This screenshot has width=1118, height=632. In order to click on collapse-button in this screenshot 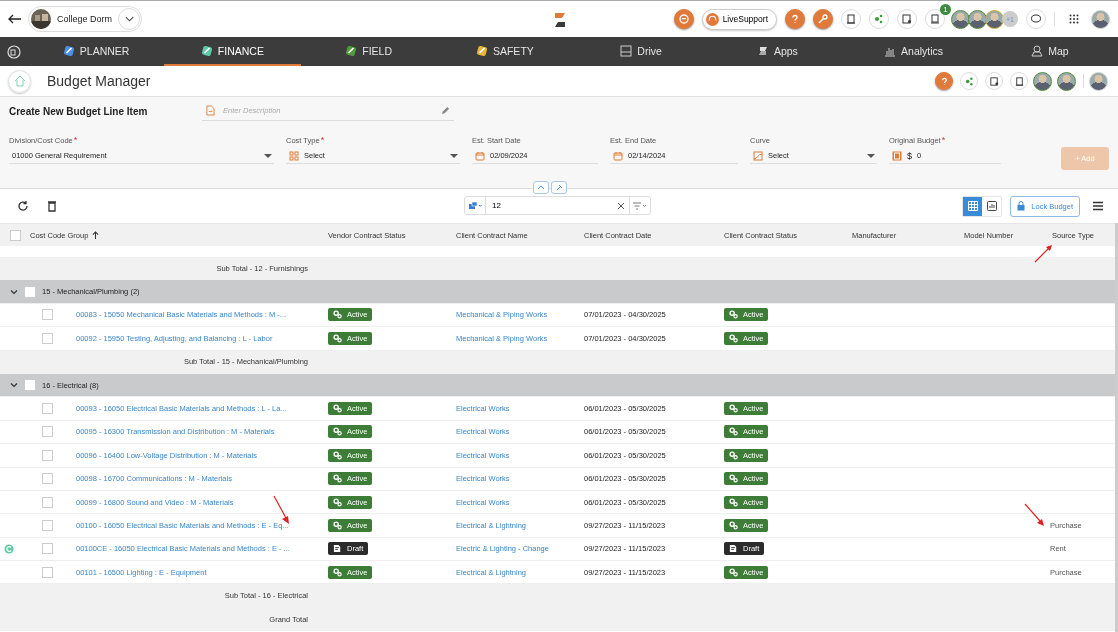, I will do `click(541, 187)`.